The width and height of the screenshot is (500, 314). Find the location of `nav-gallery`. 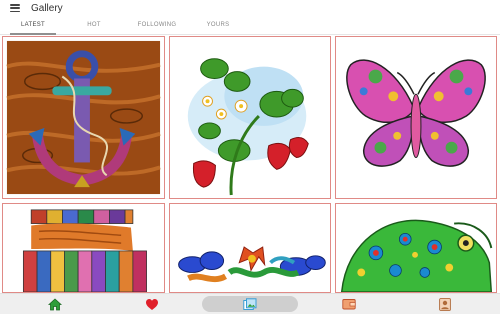

nav-gallery is located at coordinates (250, 304).